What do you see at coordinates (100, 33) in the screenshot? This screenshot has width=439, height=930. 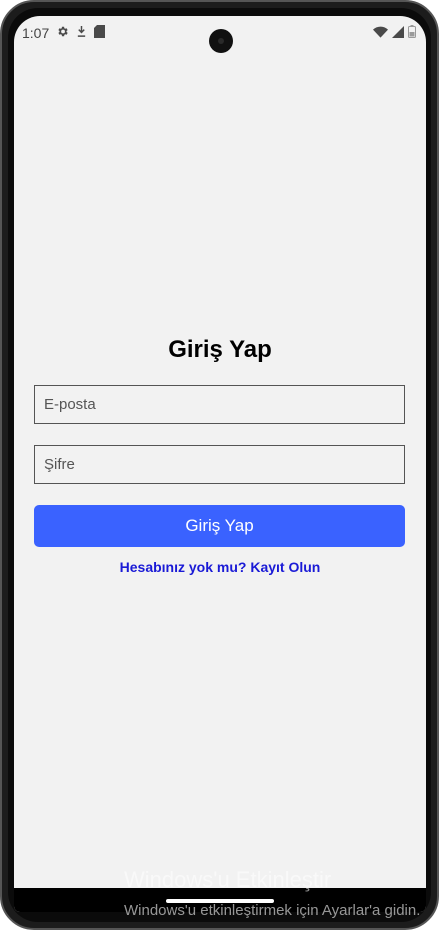 I see `sd-card-icon` at bounding box center [100, 33].